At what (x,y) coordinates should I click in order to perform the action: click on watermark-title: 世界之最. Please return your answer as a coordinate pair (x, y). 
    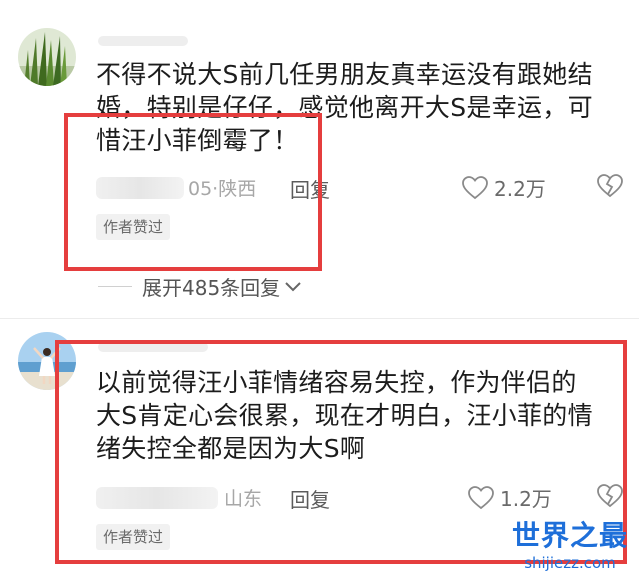
    Looking at the image, I should click on (569, 535).